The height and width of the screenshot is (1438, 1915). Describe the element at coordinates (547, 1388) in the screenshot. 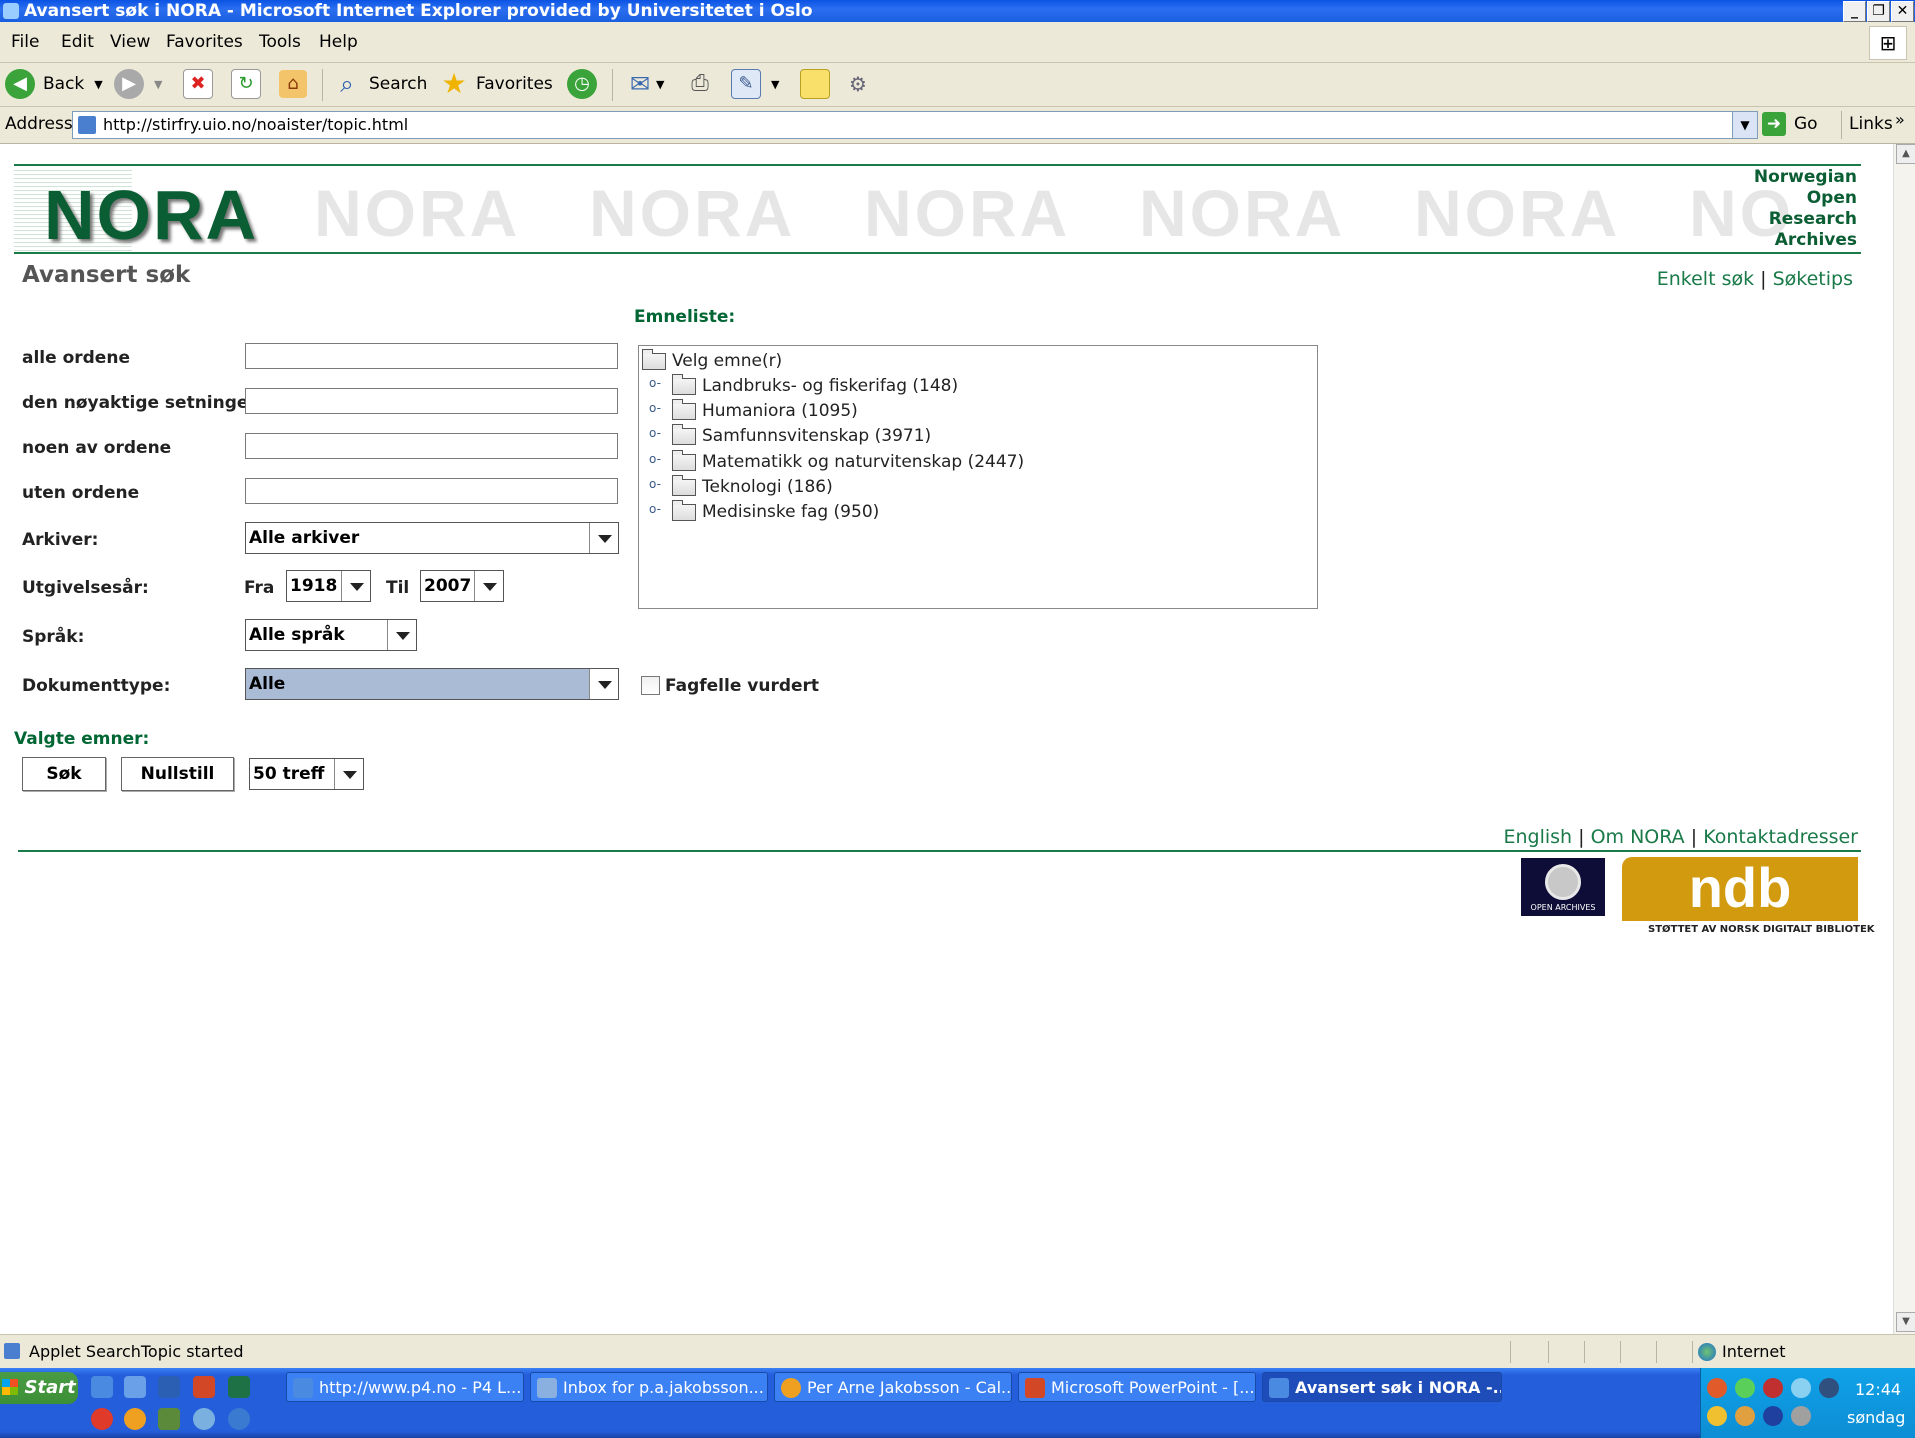

I see `mail-icon` at that location.